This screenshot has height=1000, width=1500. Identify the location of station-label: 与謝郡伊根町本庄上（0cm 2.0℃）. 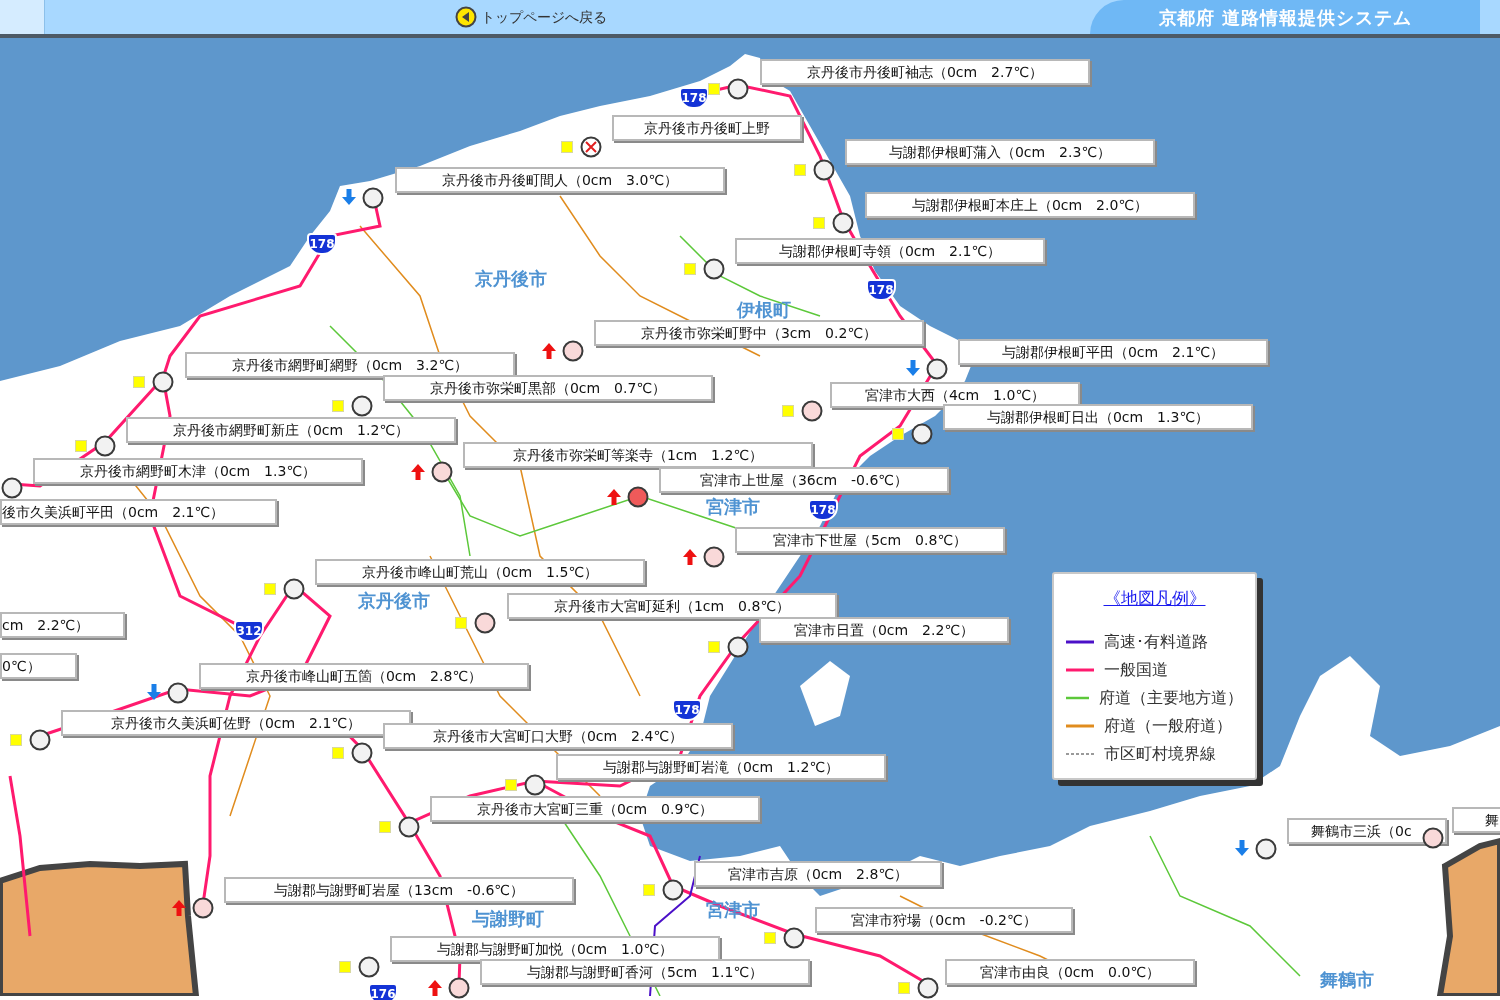
(1030, 205).